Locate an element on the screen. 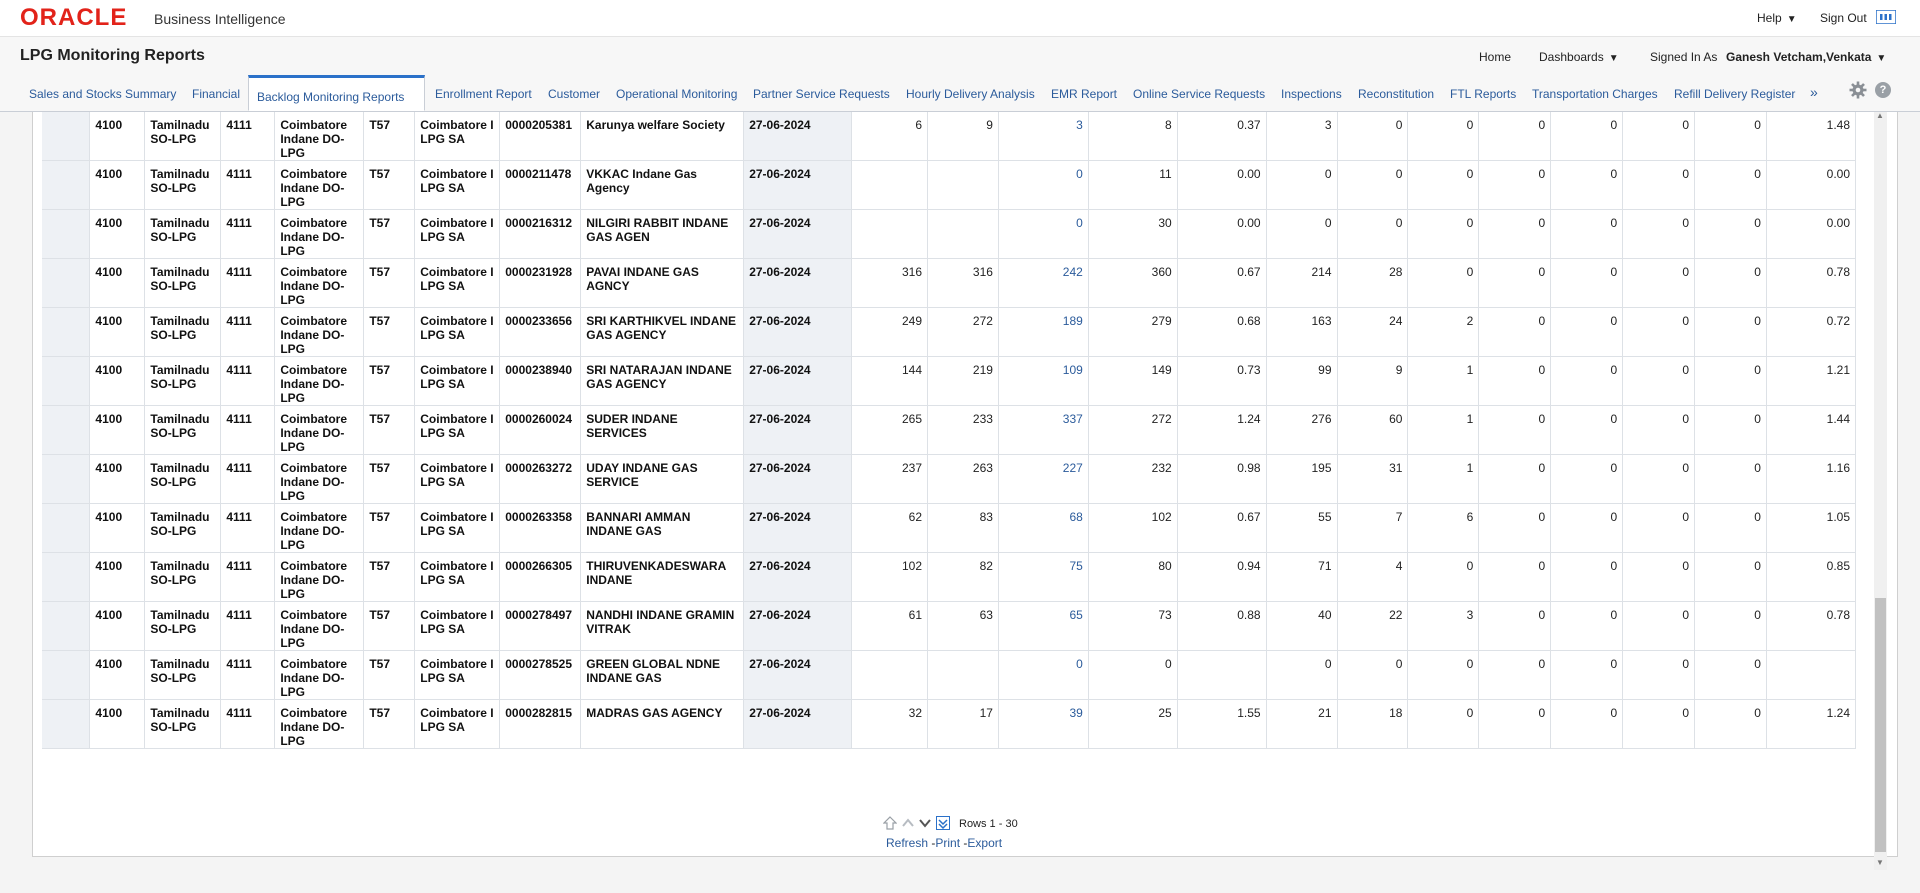 The width and height of the screenshot is (1920, 893). tab-customer: Customer is located at coordinates (574, 94).